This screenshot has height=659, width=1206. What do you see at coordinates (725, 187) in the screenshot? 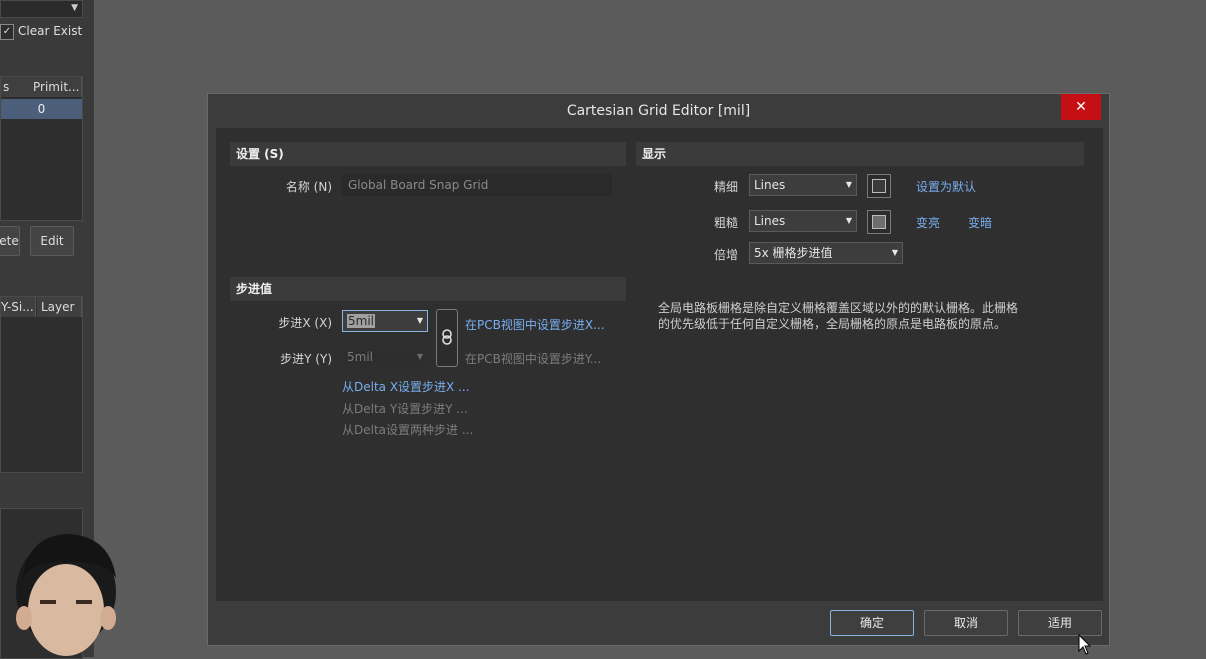
I see `fine-label: 精细` at bounding box center [725, 187].